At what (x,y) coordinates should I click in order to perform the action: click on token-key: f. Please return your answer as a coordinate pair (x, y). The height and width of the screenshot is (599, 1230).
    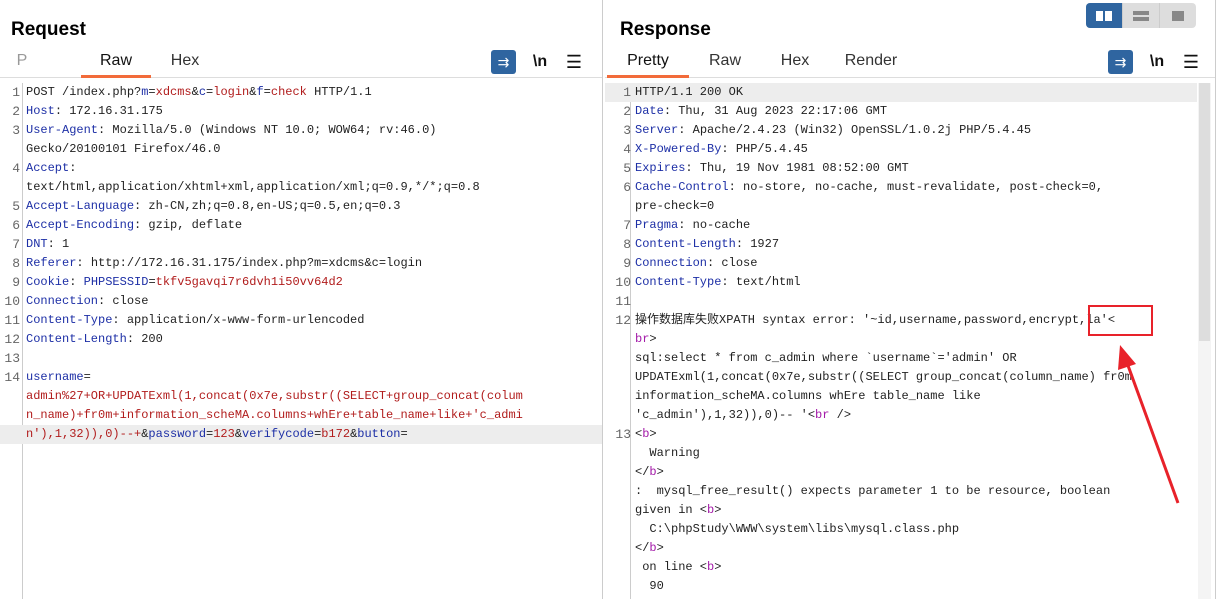
    Looking at the image, I should click on (260, 92).